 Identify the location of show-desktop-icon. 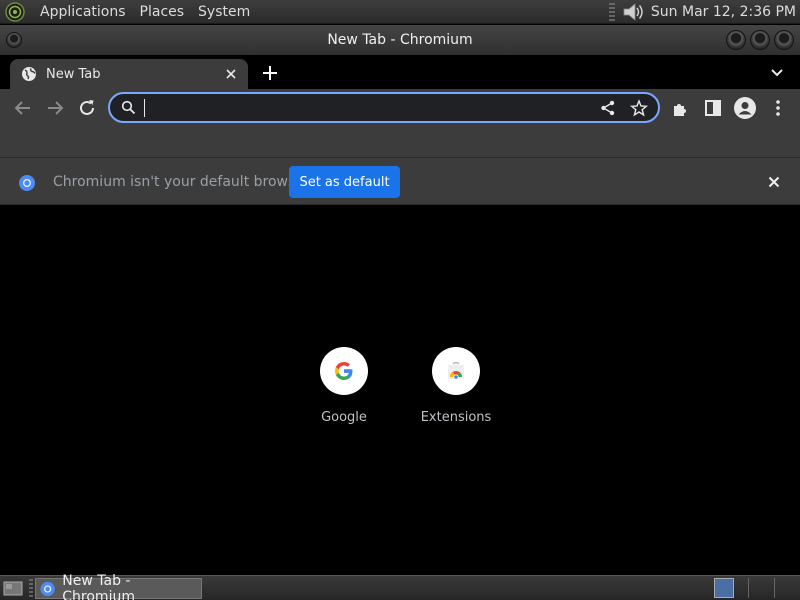
(13, 588).